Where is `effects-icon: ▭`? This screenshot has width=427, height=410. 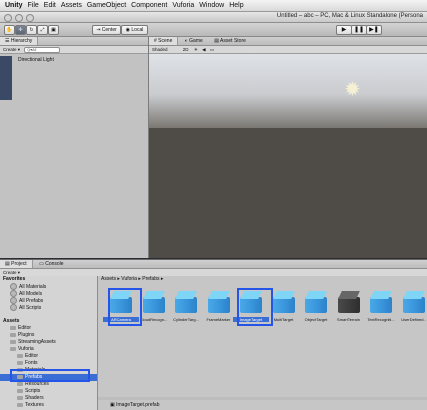 effects-icon: ▭ is located at coordinates (212, 49).